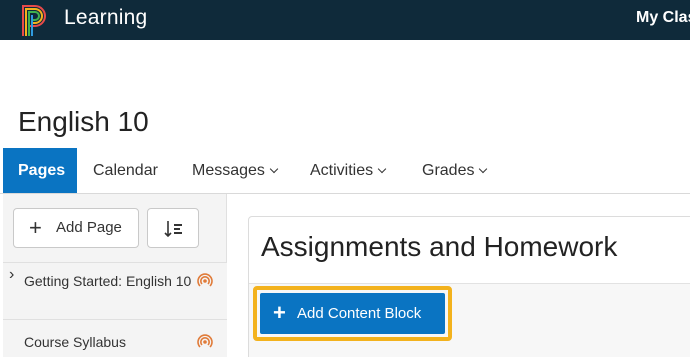  What do you see at coordinates (663, 18) in the screenshot?
I see `my-classes-link: My Clas` at bounding box center [663, 18].